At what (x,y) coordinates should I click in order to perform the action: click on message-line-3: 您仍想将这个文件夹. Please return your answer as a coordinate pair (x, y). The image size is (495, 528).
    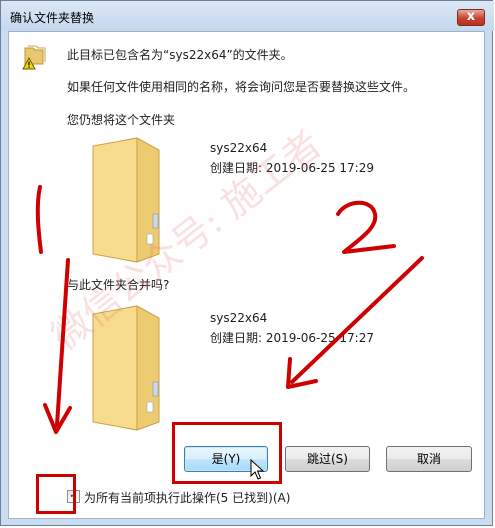
    Looking at the image, I should click on (121, 120).